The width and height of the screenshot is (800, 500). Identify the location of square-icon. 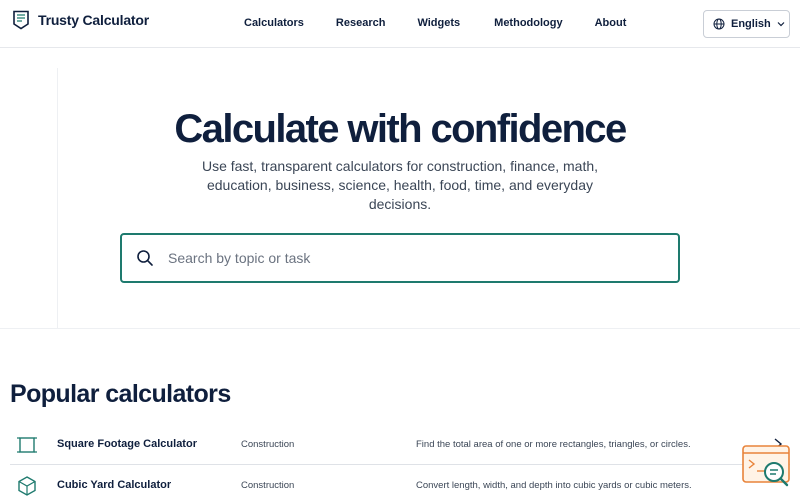
(27, 445).